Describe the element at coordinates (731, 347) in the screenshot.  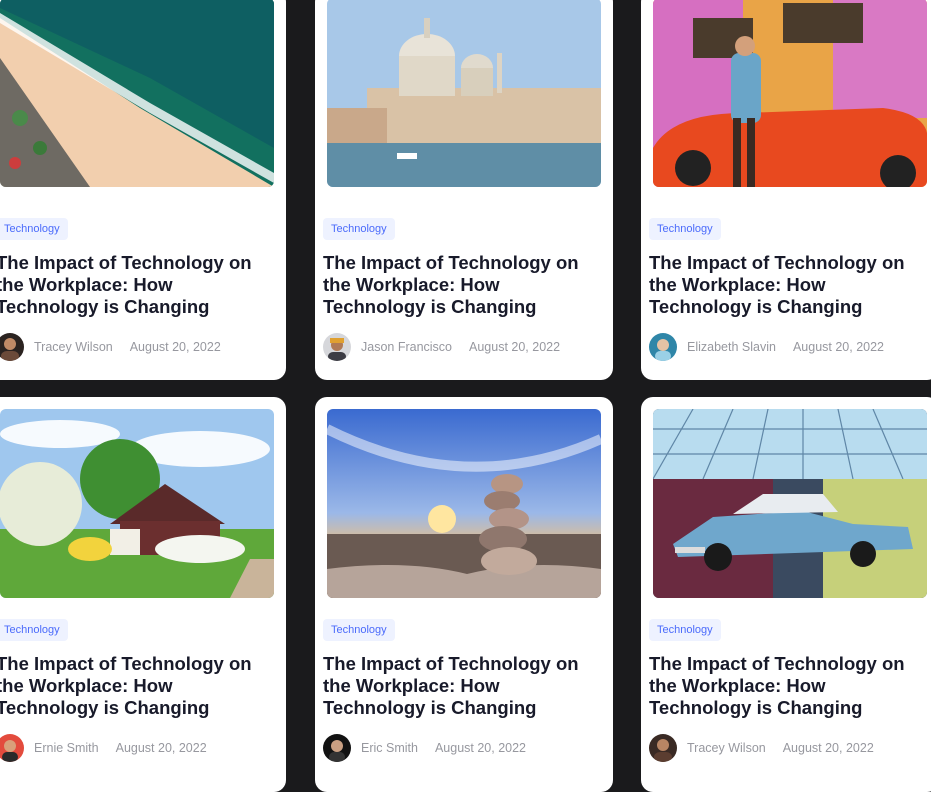
I see `author-name: Elizabeth Slavin` at that location.